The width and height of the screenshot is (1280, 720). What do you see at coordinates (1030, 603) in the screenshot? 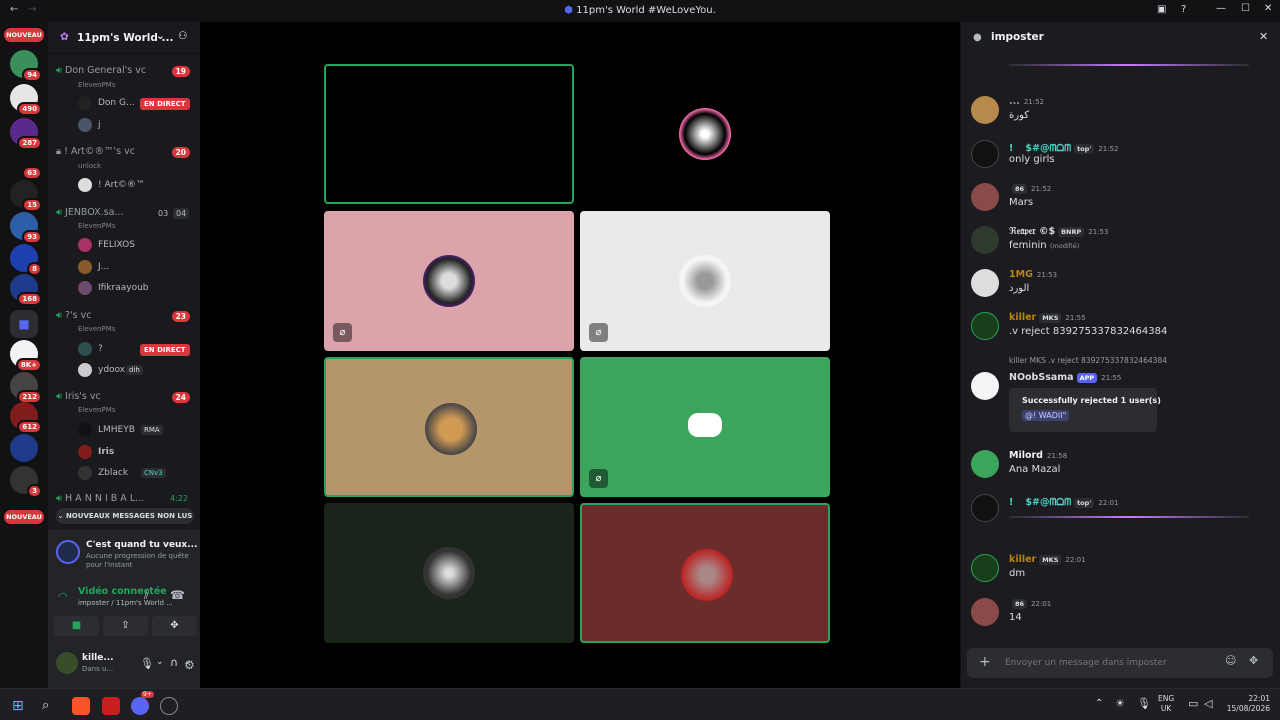
I see `message-author: 86 22:01` at bounding box center [1030, 603].